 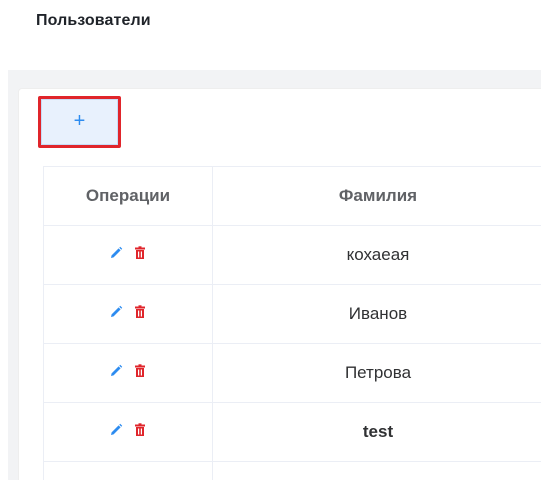 I want to click on lastname-cell: test, so click(x=376, y=432).